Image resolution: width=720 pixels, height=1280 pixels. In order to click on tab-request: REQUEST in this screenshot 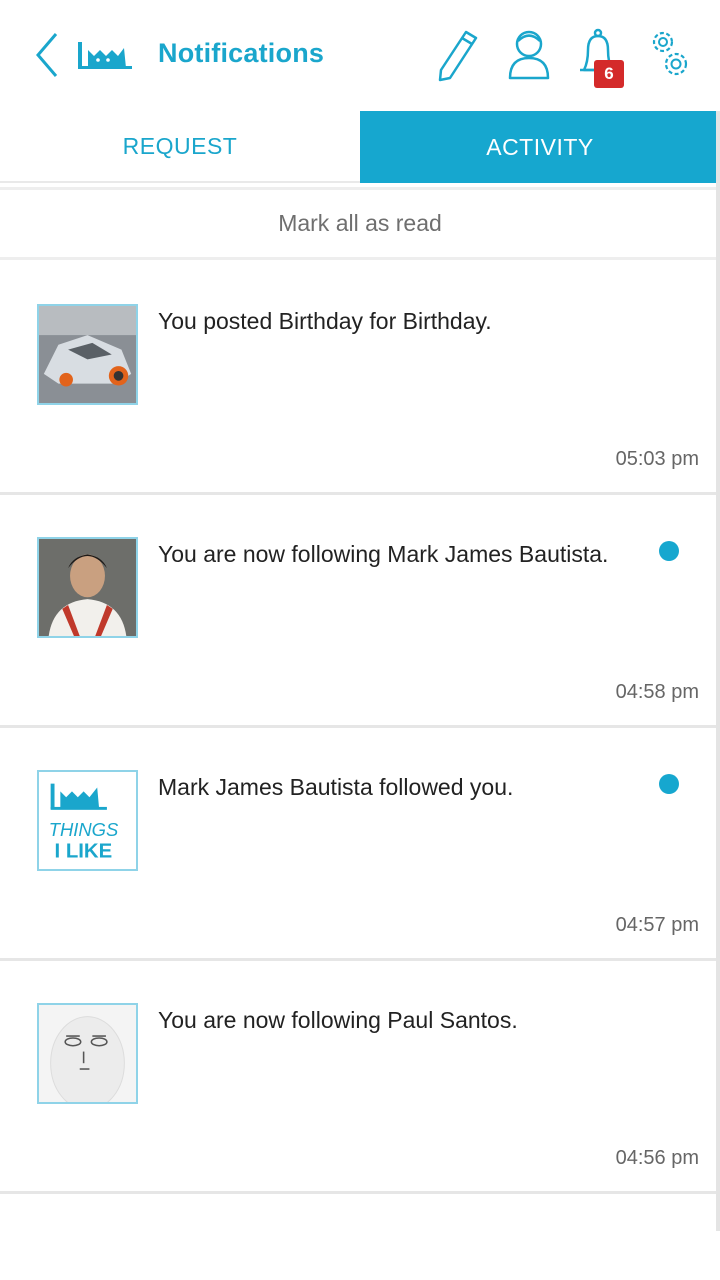, I will do `click(180, 147)`.